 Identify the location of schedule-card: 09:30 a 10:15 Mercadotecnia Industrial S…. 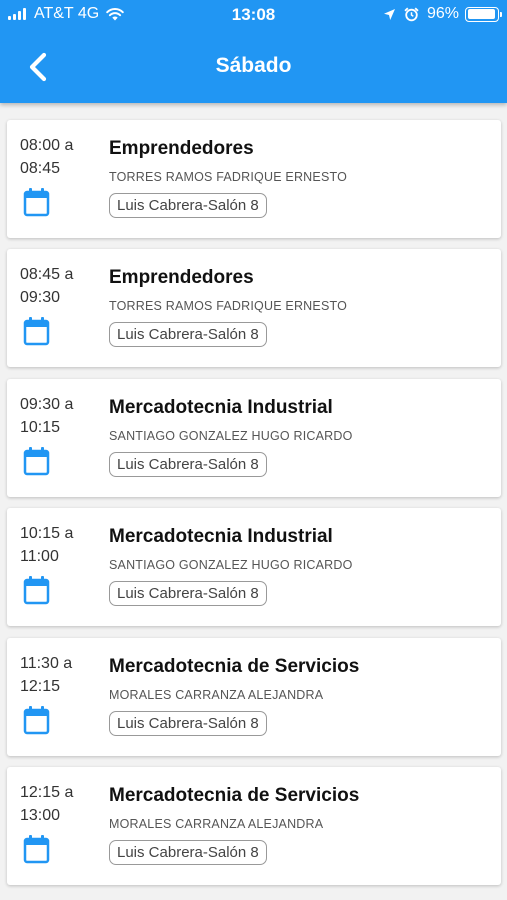
(254, 438).